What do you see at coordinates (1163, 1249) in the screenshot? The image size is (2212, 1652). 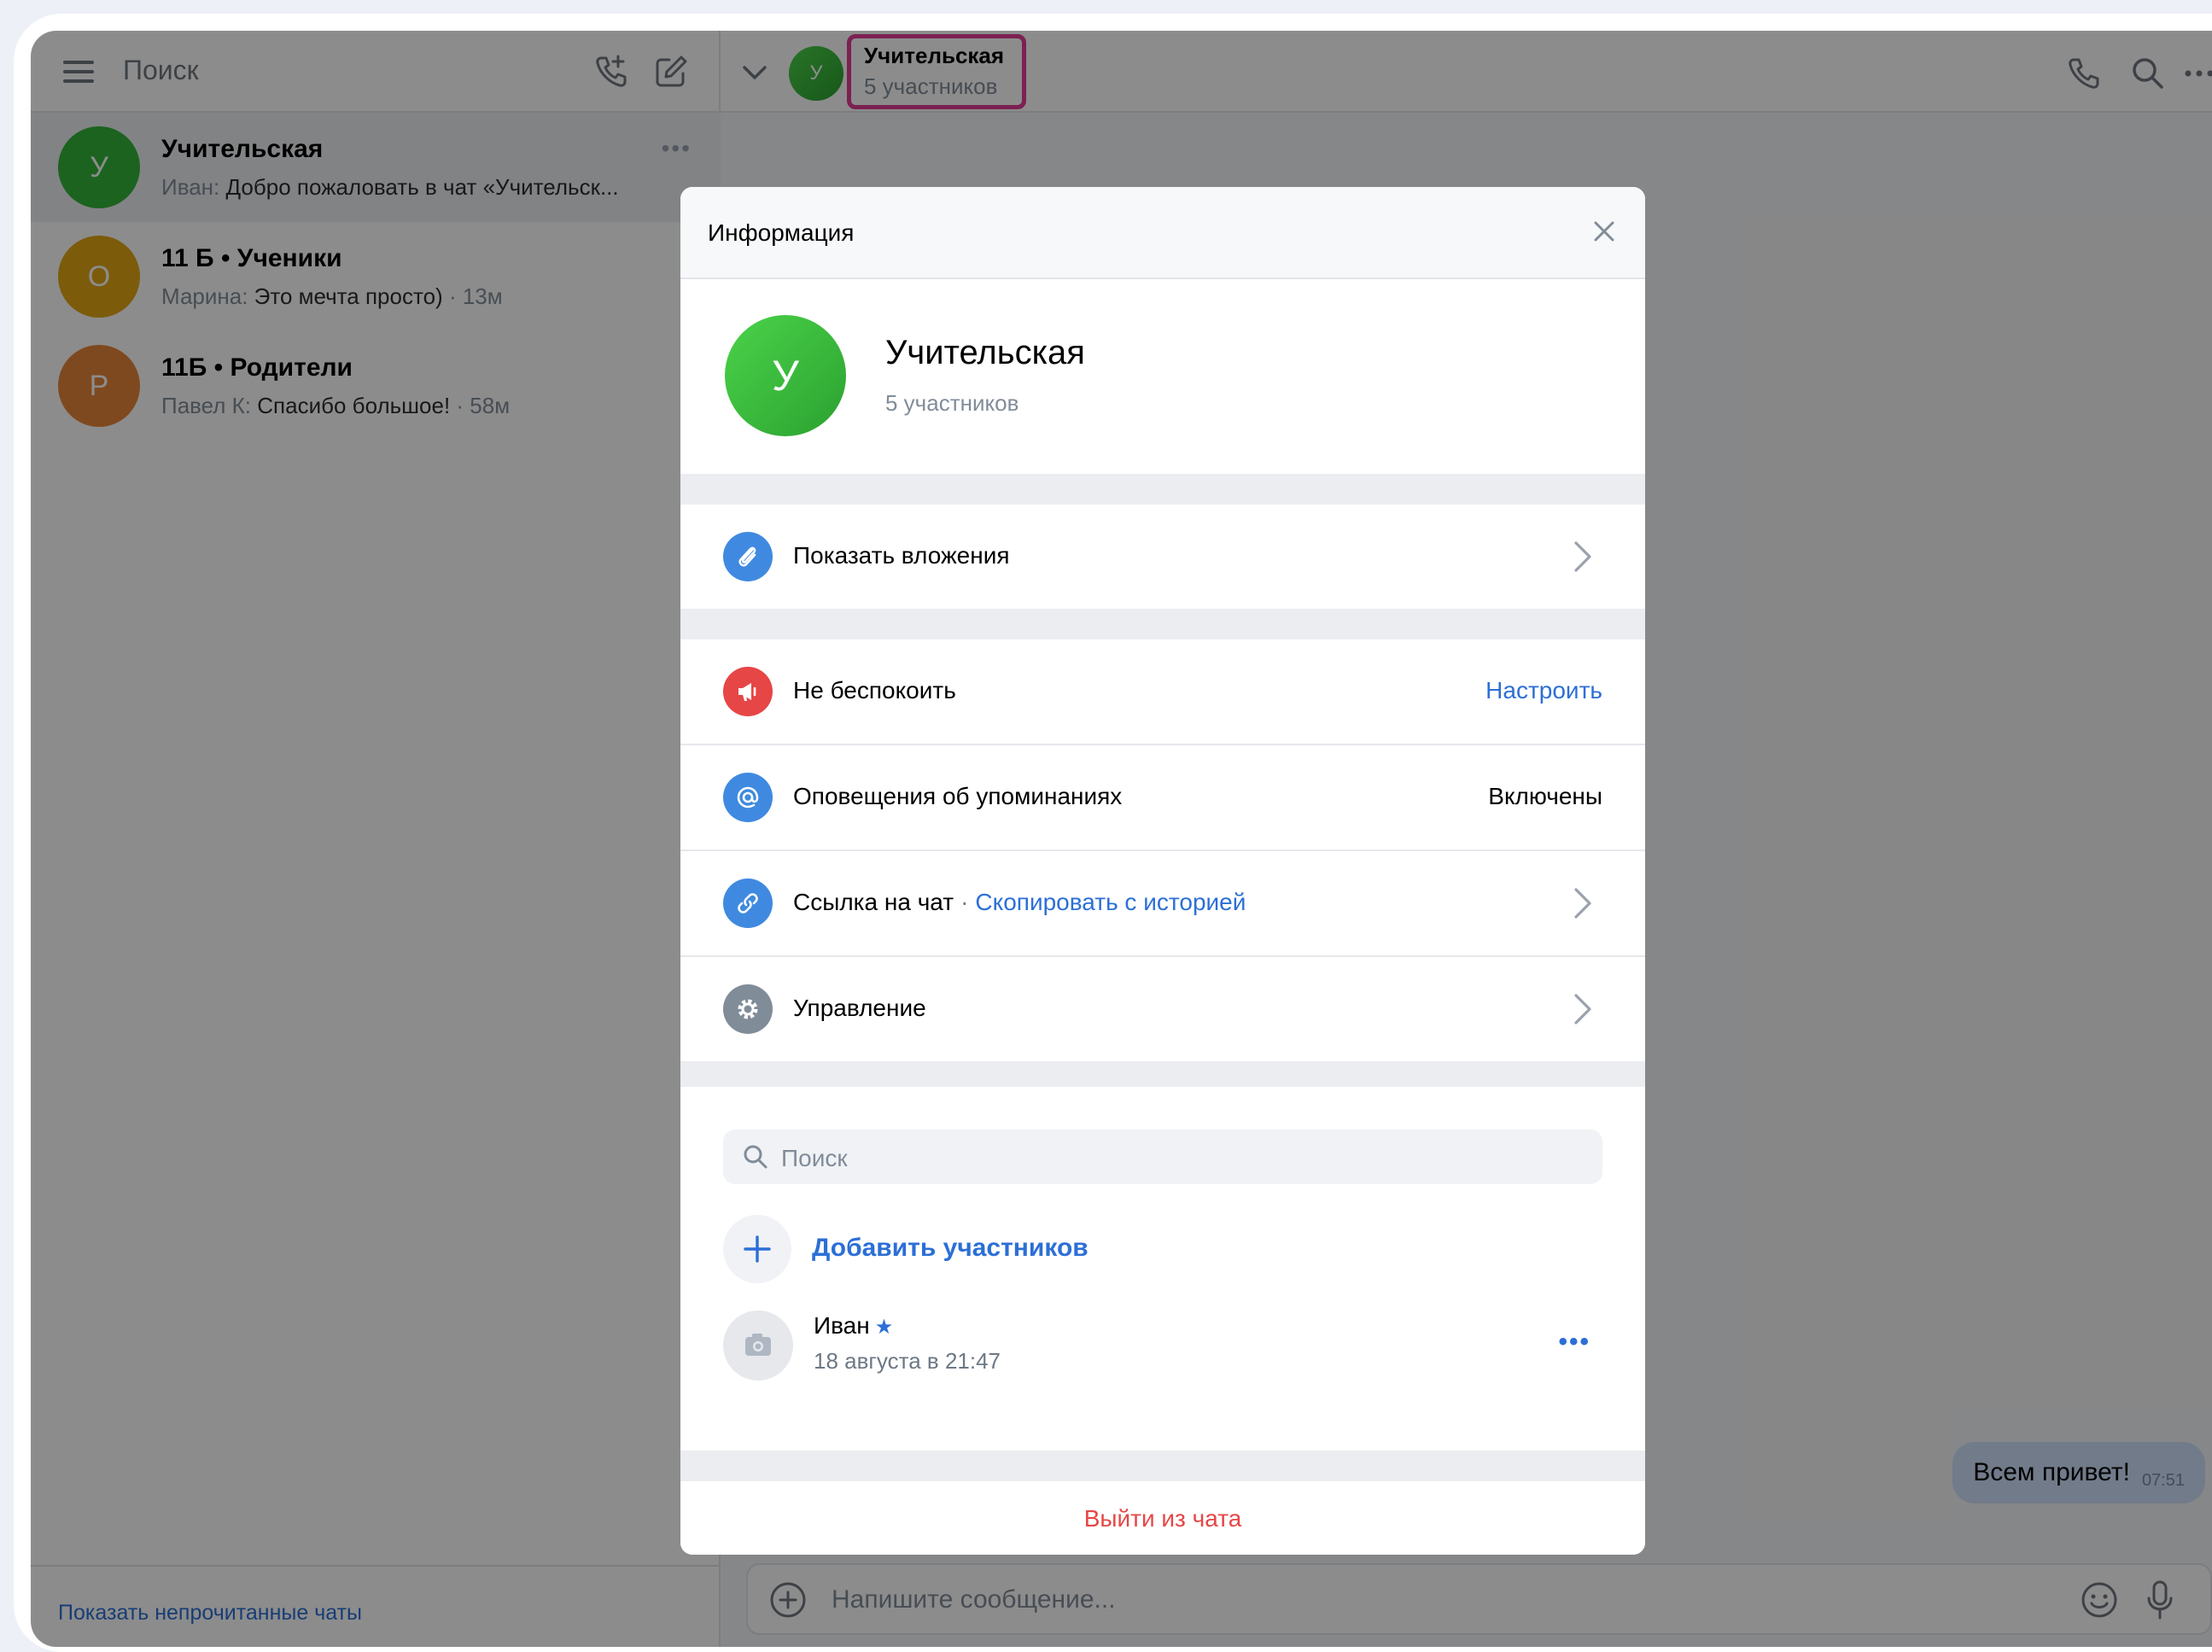 I see `add-members-button: Добавить участников` at bounding box center [1163, 1249].